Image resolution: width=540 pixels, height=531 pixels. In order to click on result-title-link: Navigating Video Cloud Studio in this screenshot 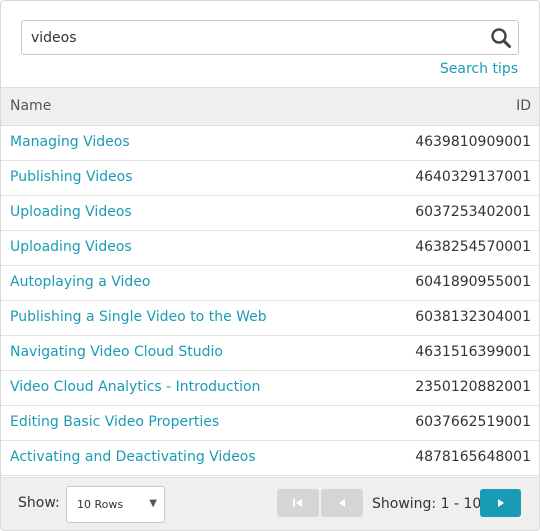, I will do `click(116, 352)`.